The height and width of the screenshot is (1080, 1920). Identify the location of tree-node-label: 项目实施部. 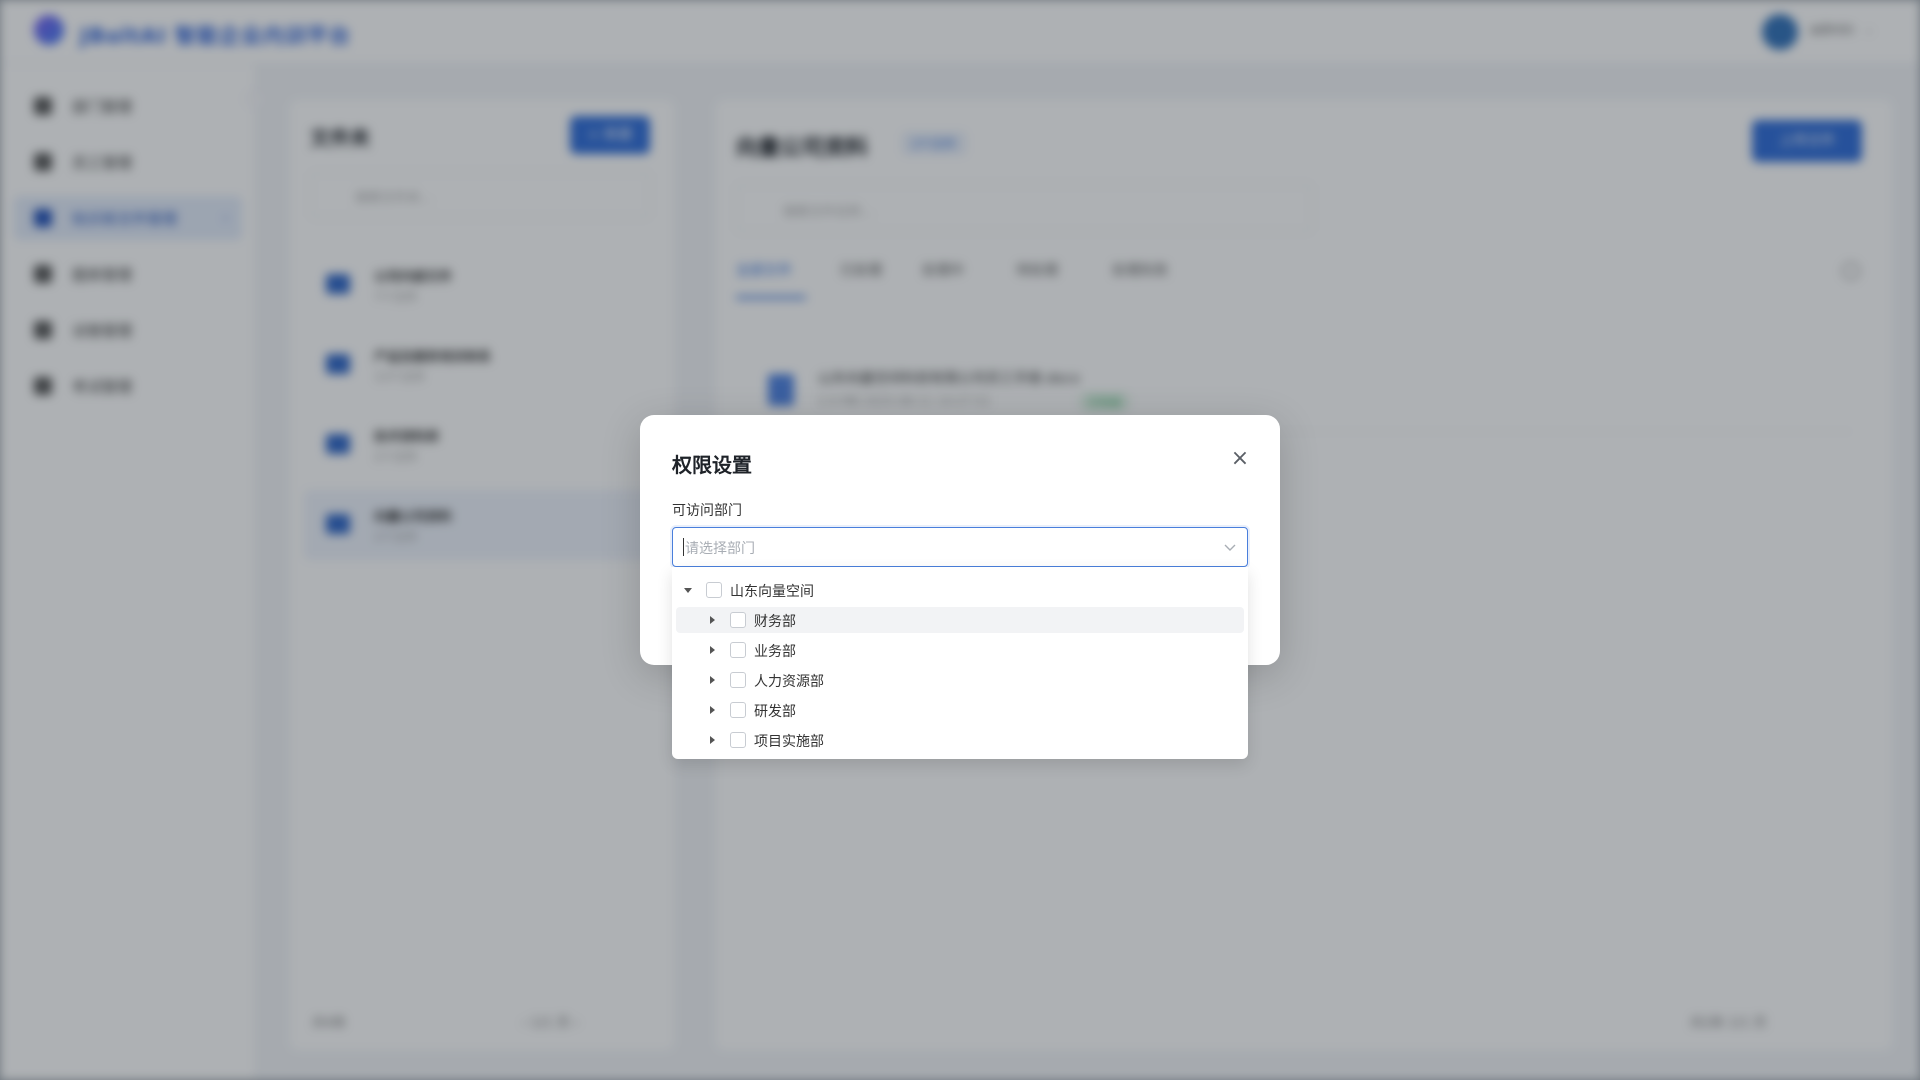
(789, 742).